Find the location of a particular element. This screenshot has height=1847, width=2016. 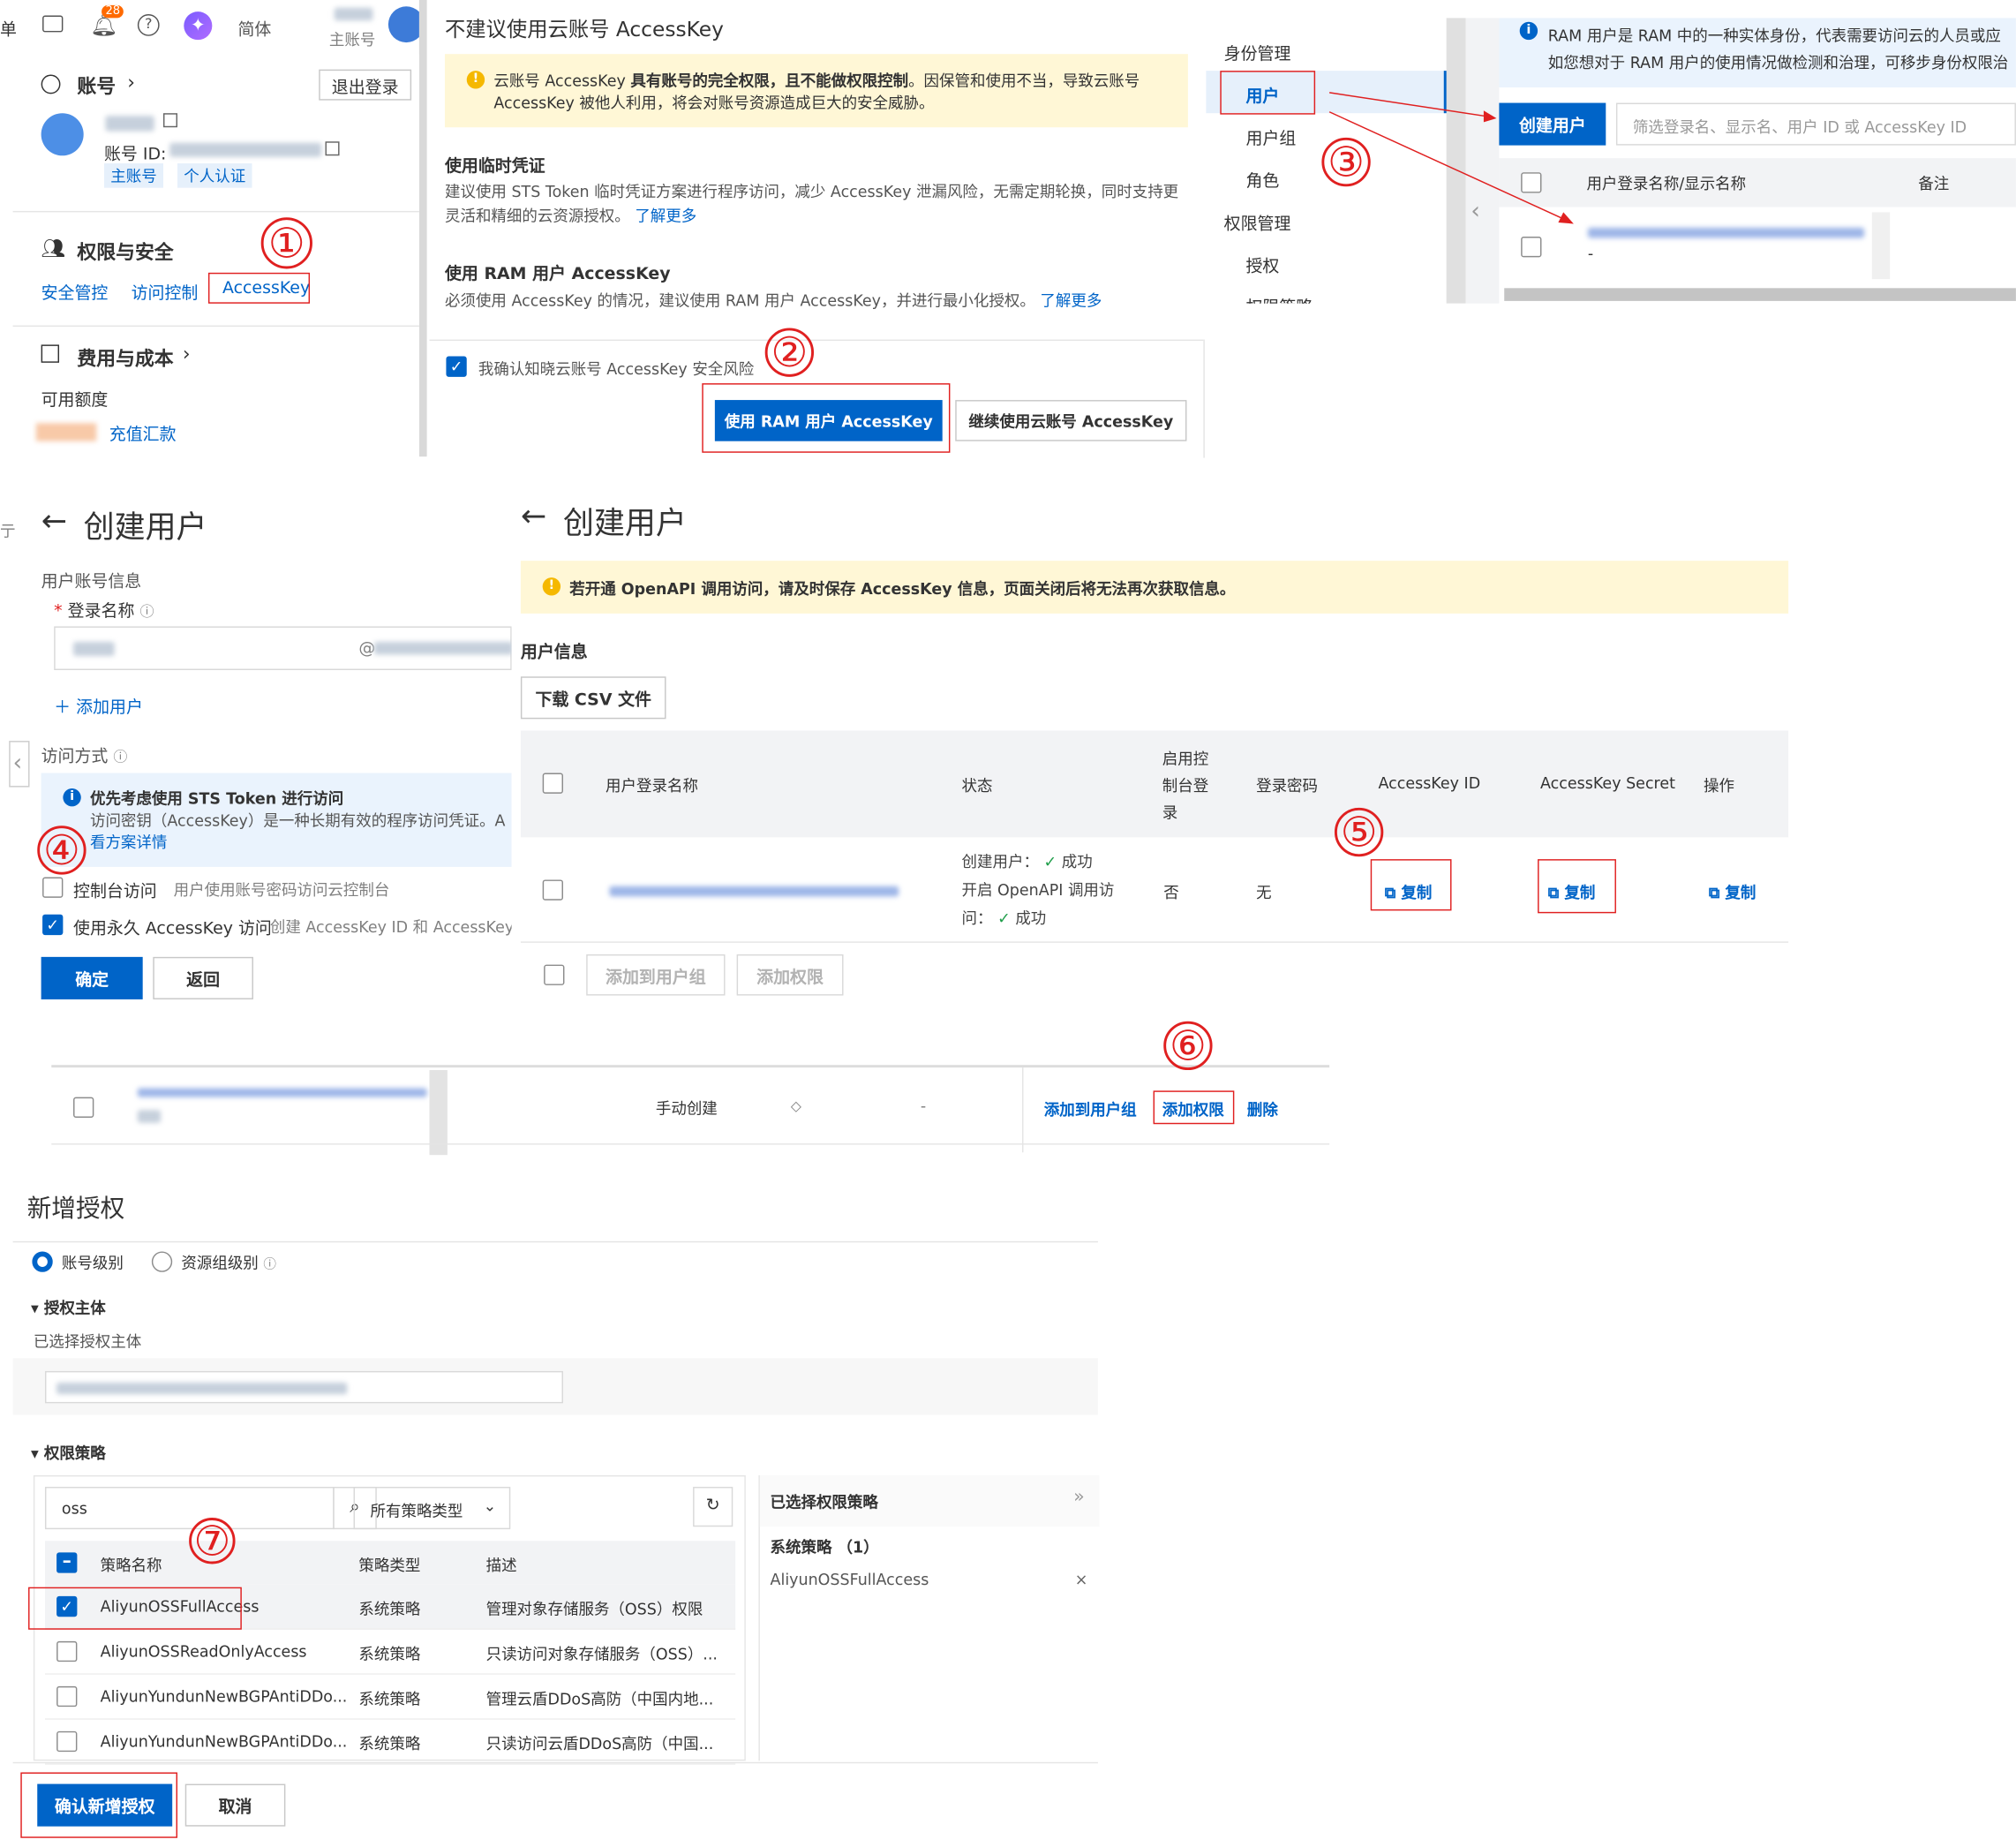

col-policy-type: 策略类型 is located at coordinates (389, 1565).